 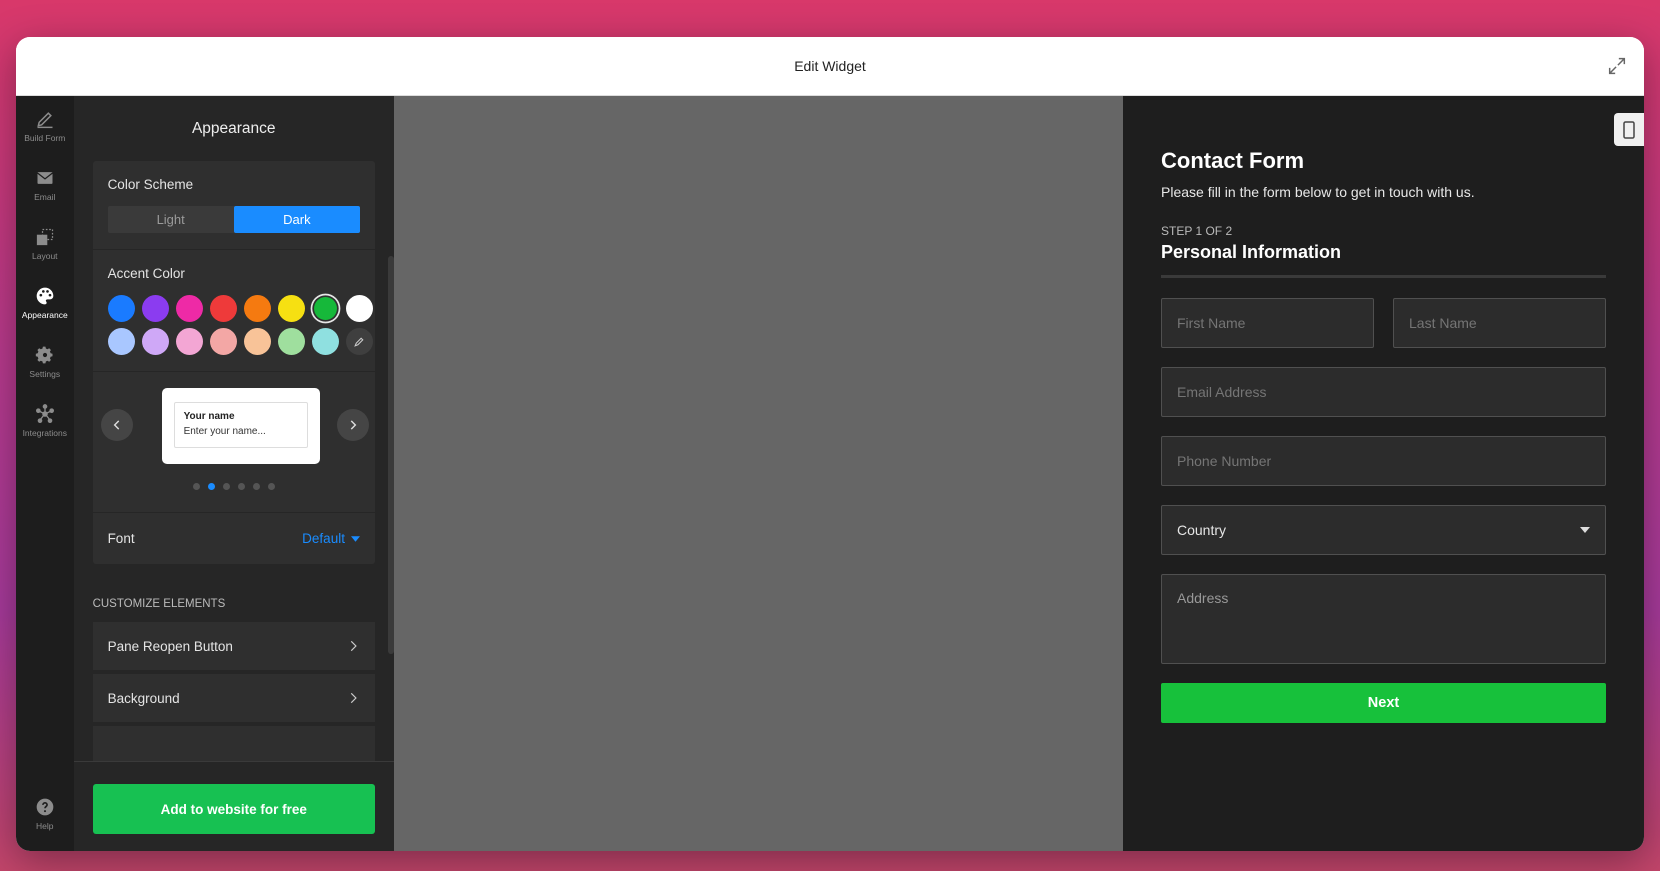 I want to click on rail-email: Email, so click(x=45, y=184).